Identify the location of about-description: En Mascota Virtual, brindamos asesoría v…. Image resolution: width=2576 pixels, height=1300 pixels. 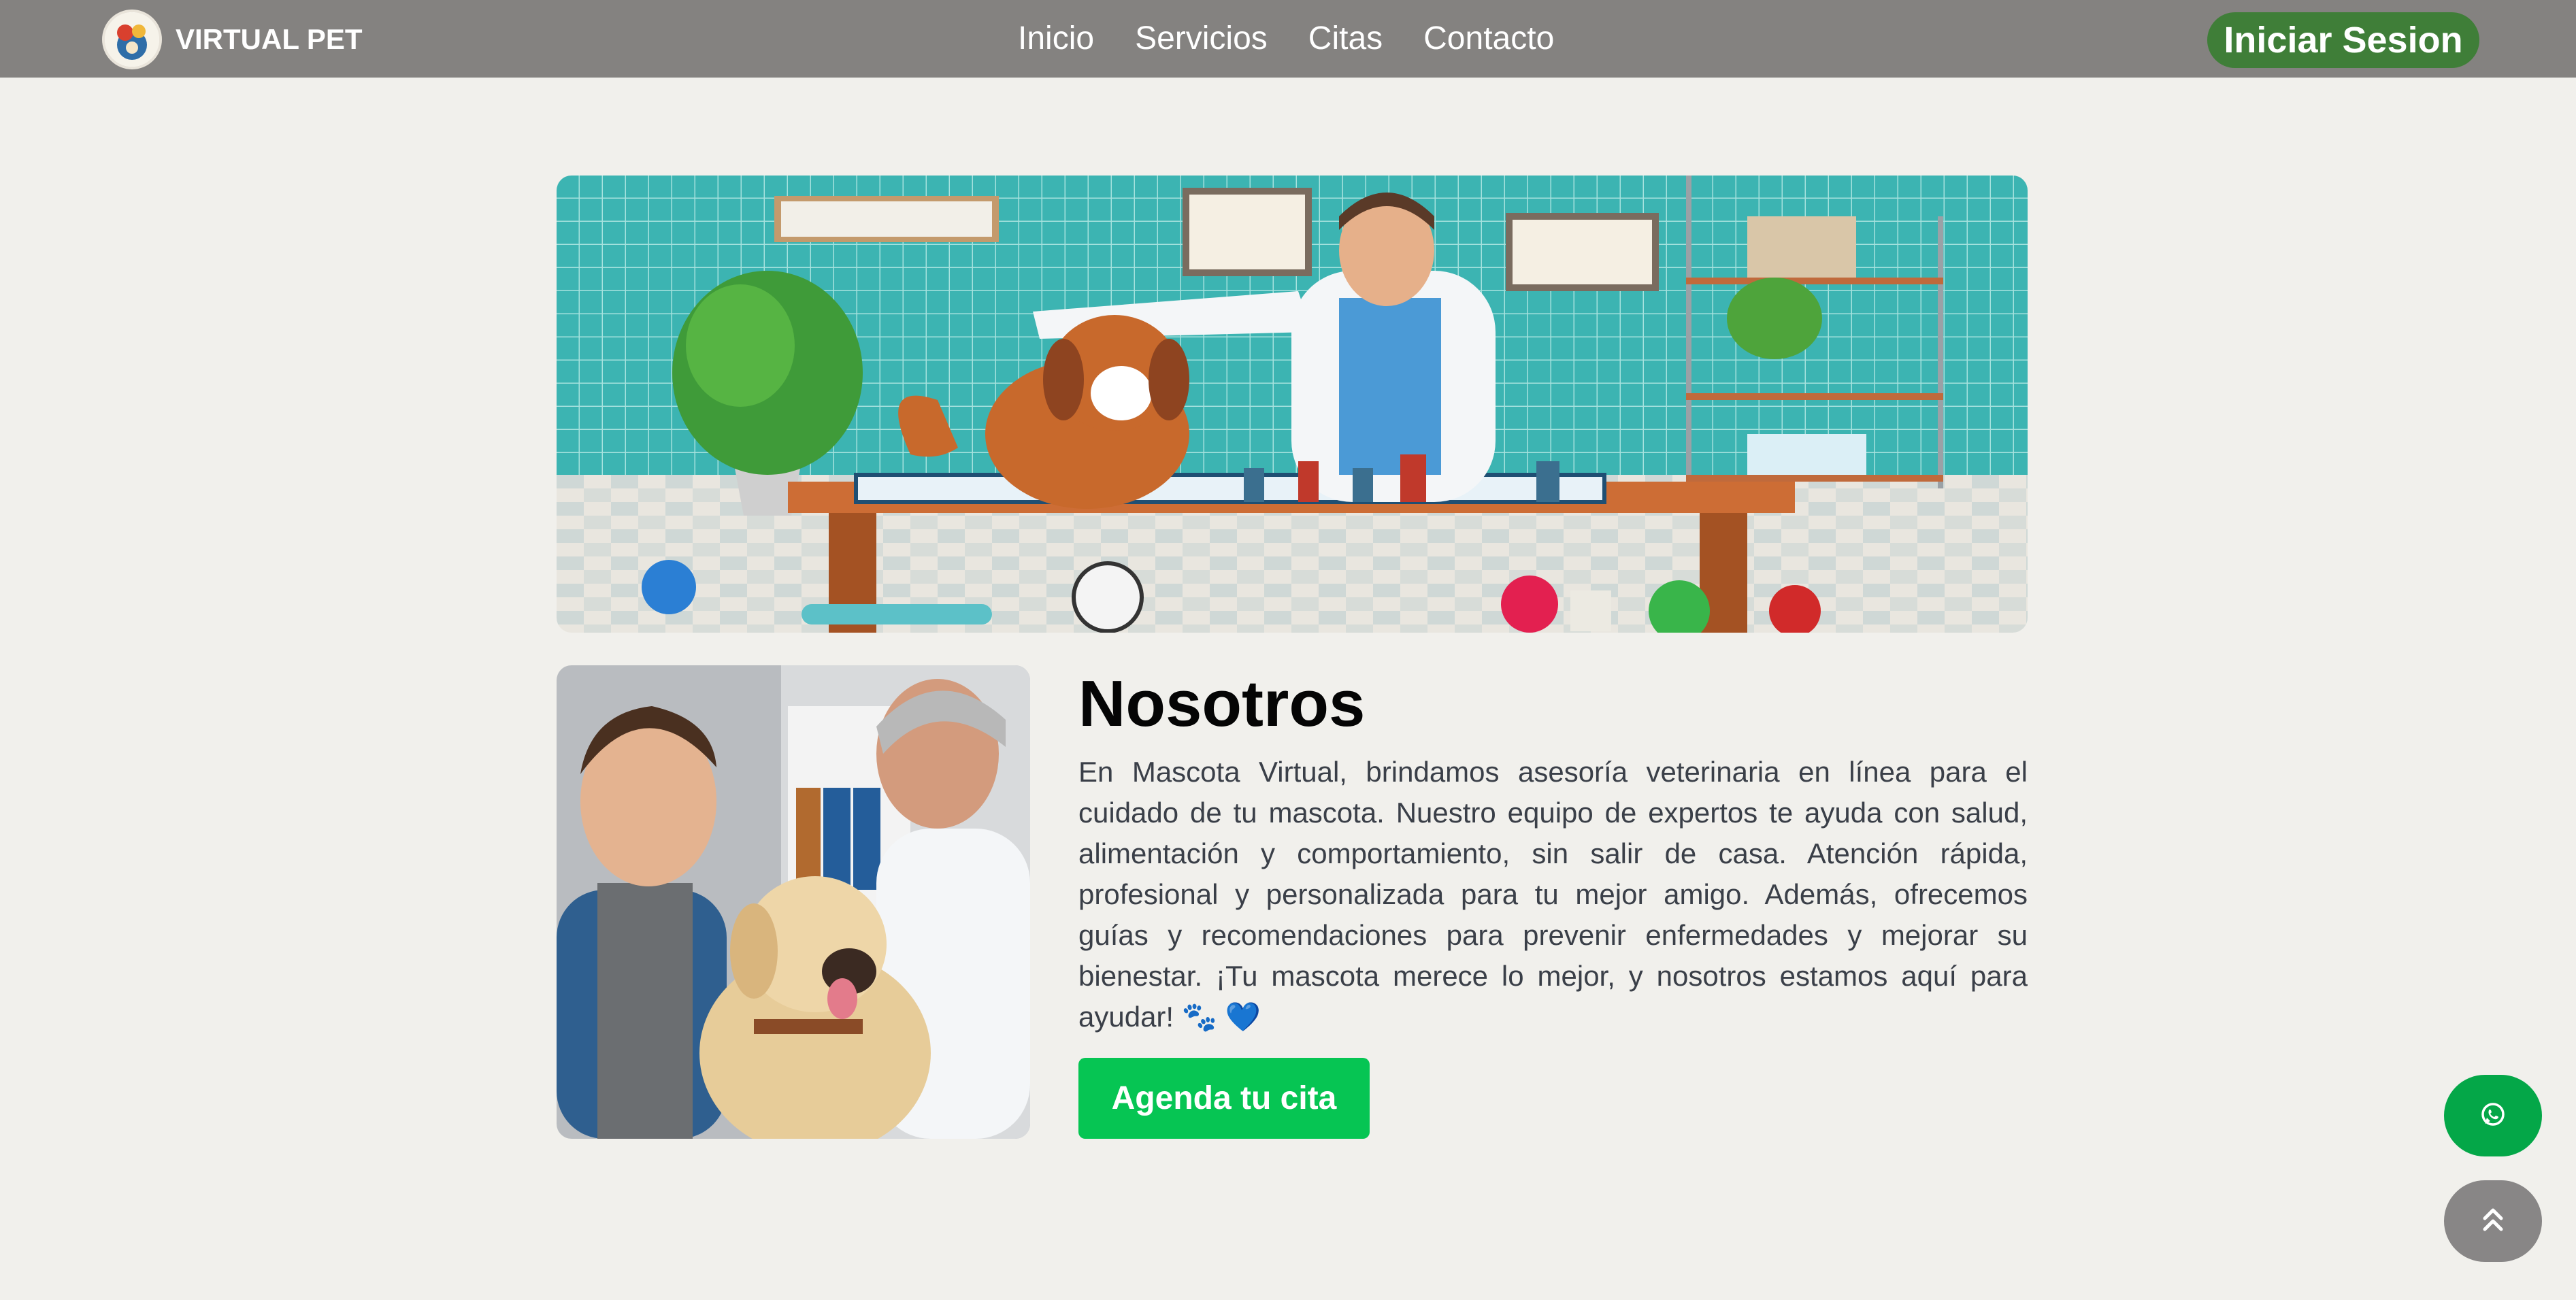
(1553, 894).